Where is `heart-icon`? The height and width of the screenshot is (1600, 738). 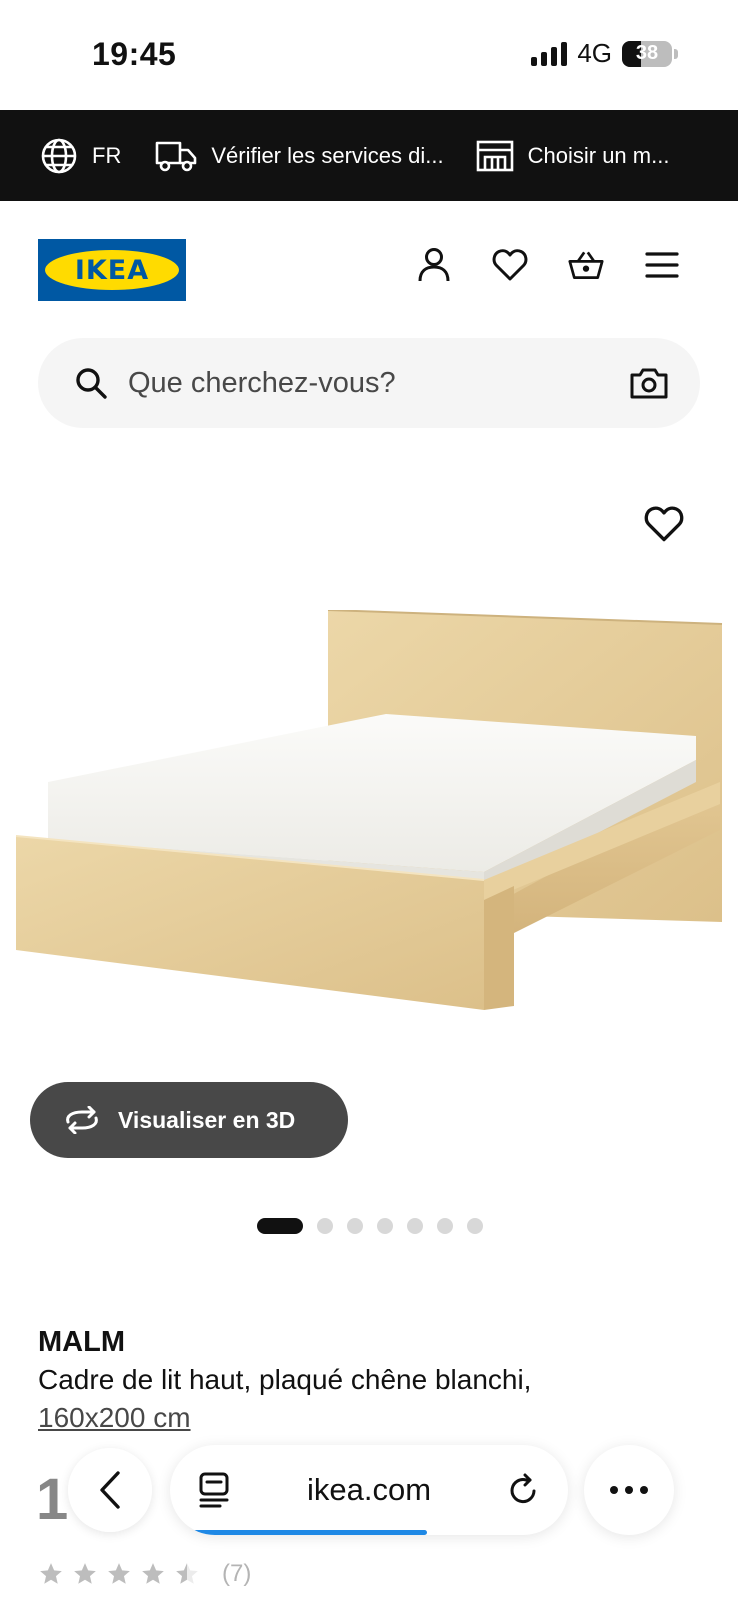
heart-icon is located at coordinates (510, 265).